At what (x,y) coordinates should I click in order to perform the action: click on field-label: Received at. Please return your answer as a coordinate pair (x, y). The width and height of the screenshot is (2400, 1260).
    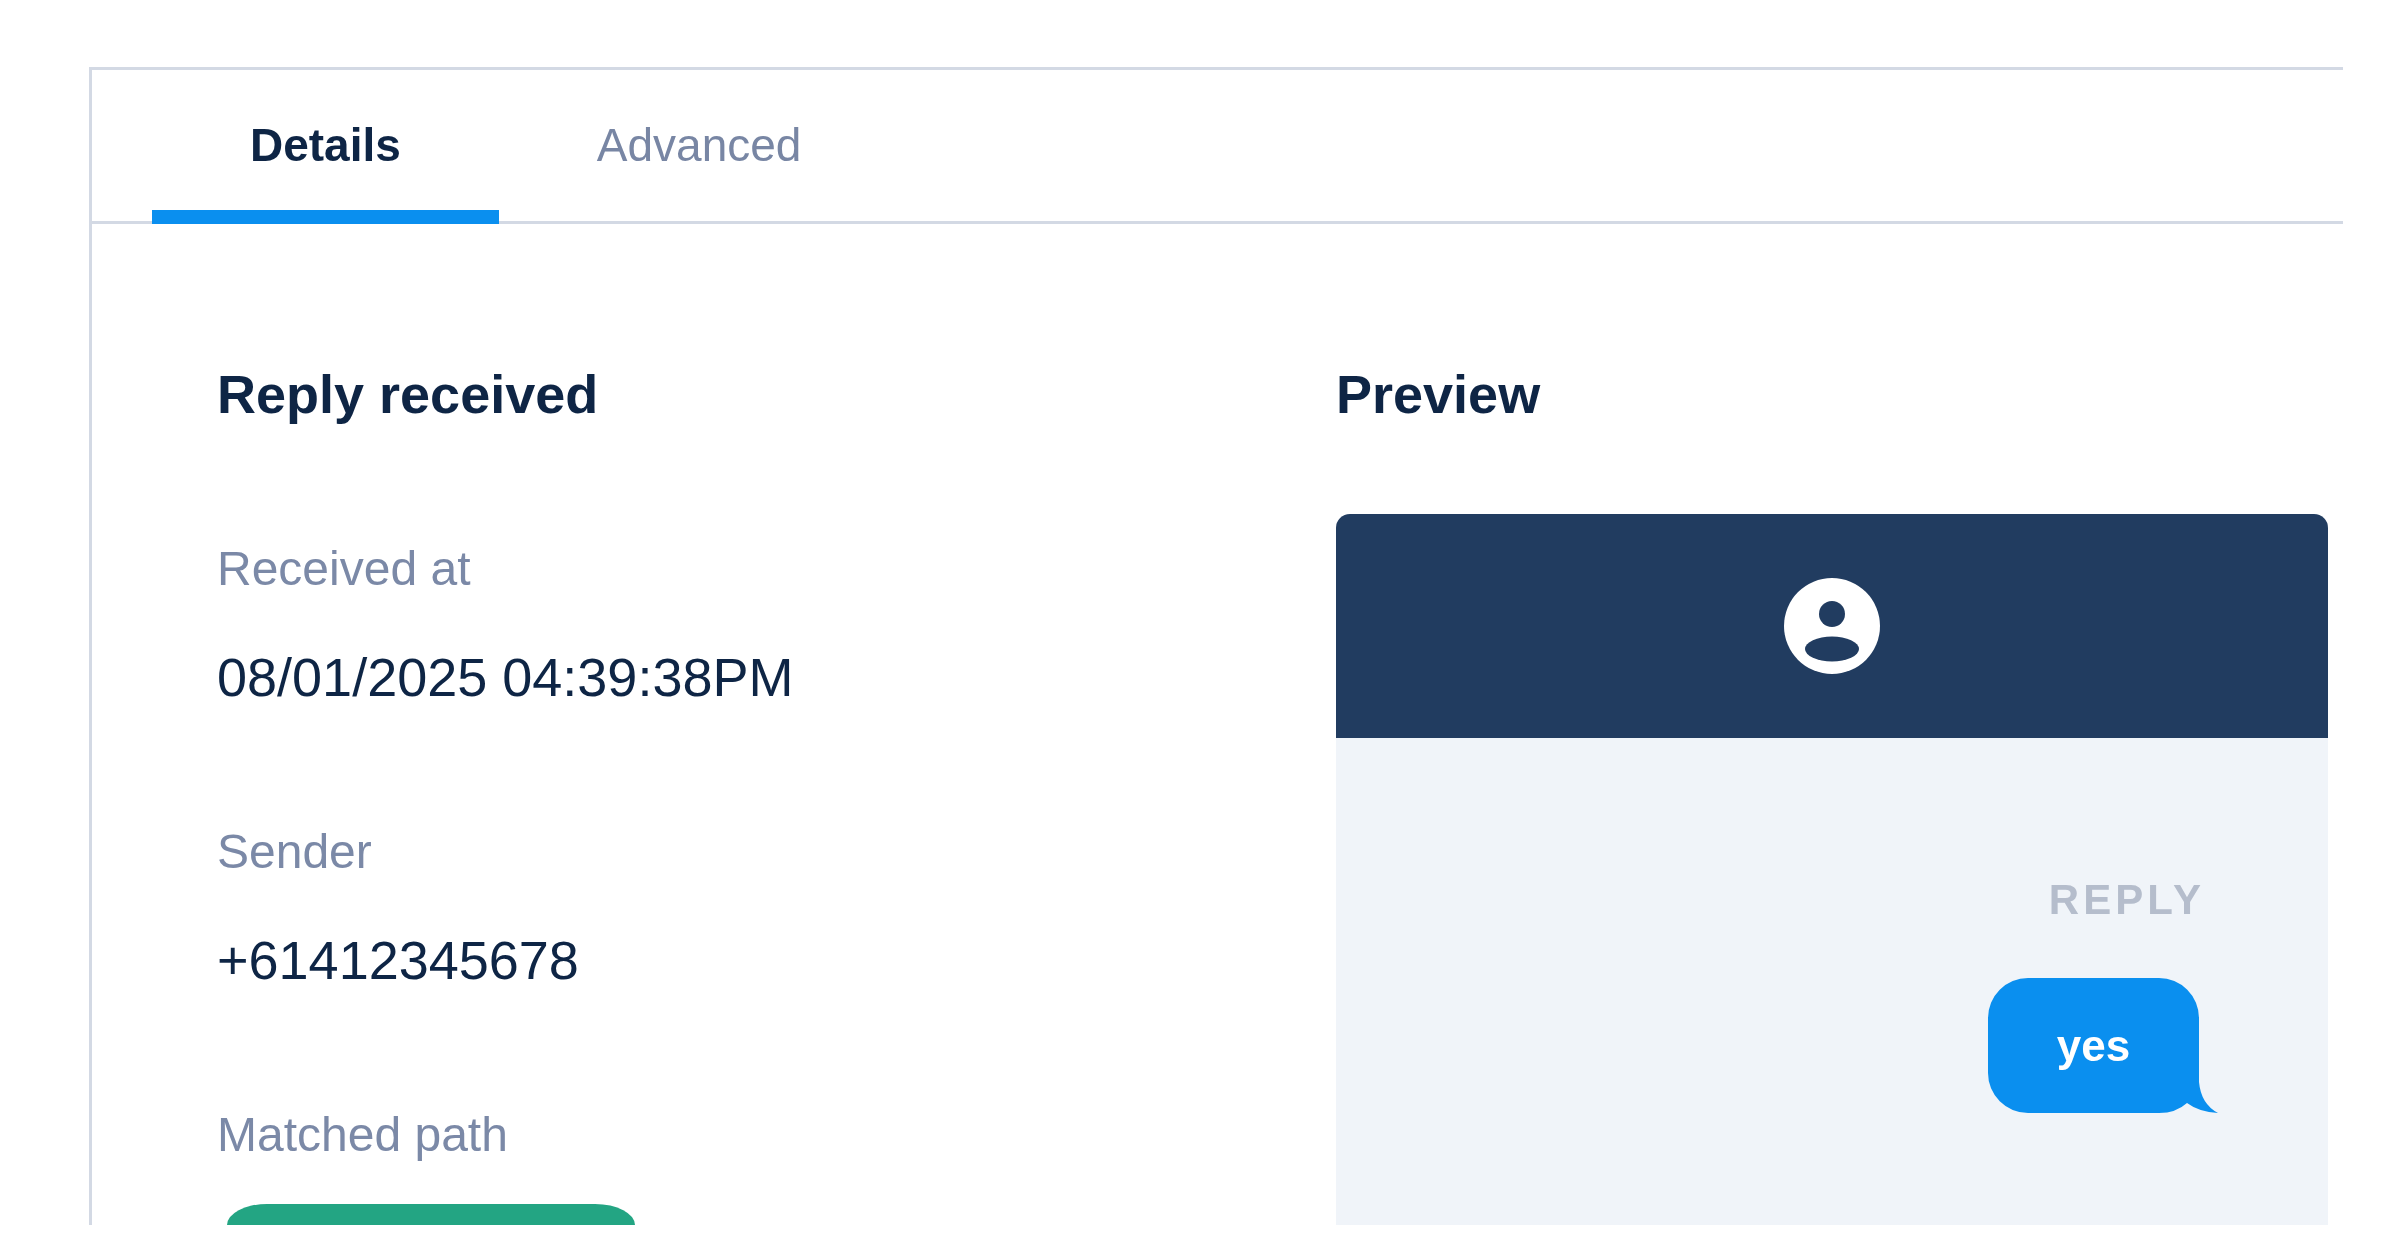
    Looking at the image, I should click on (344, 569).